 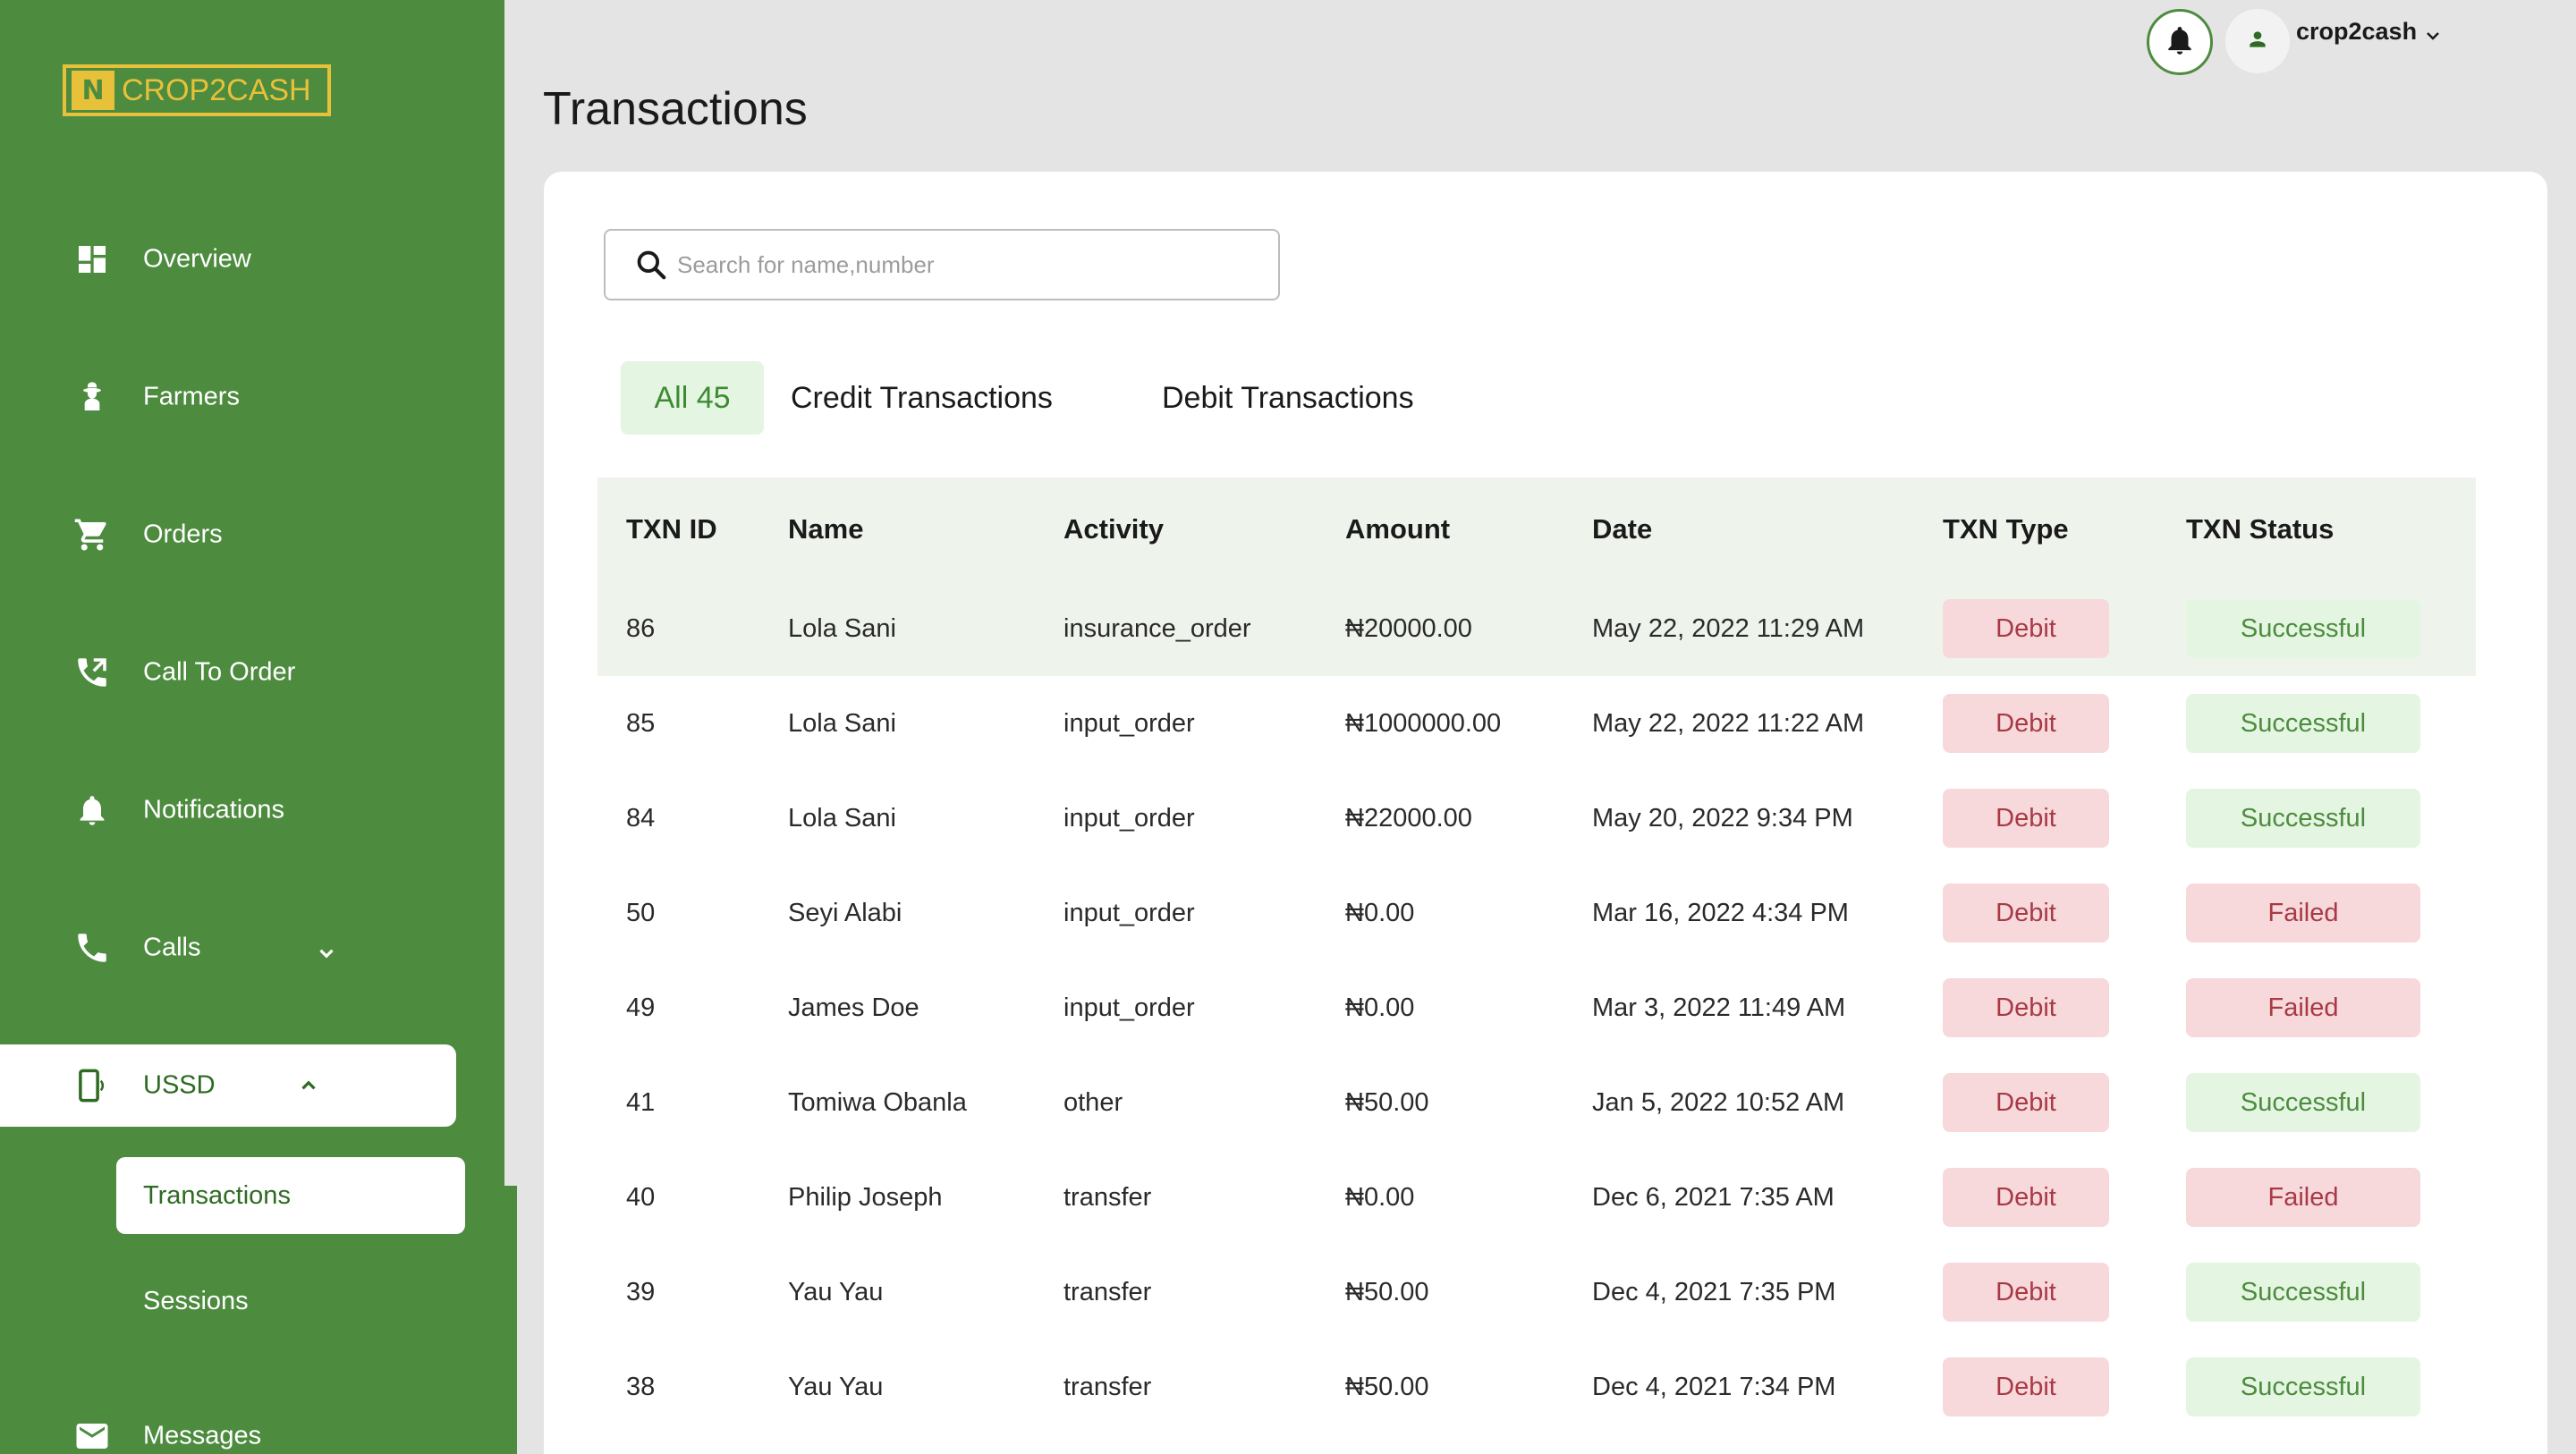 What do you see at coordinates (197, 259) in the screenshot?
I see `sidebar-item-label: Overview` at bounding box center [197, 259].